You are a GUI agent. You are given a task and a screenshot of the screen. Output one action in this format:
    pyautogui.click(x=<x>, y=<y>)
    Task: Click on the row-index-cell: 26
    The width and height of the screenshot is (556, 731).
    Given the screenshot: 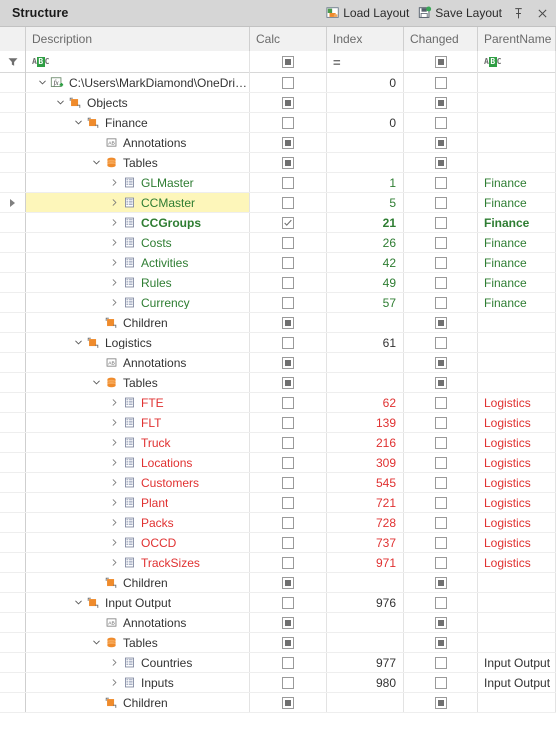 What is the action you would take?
    pyautogui.click(x=365, y=242)
    